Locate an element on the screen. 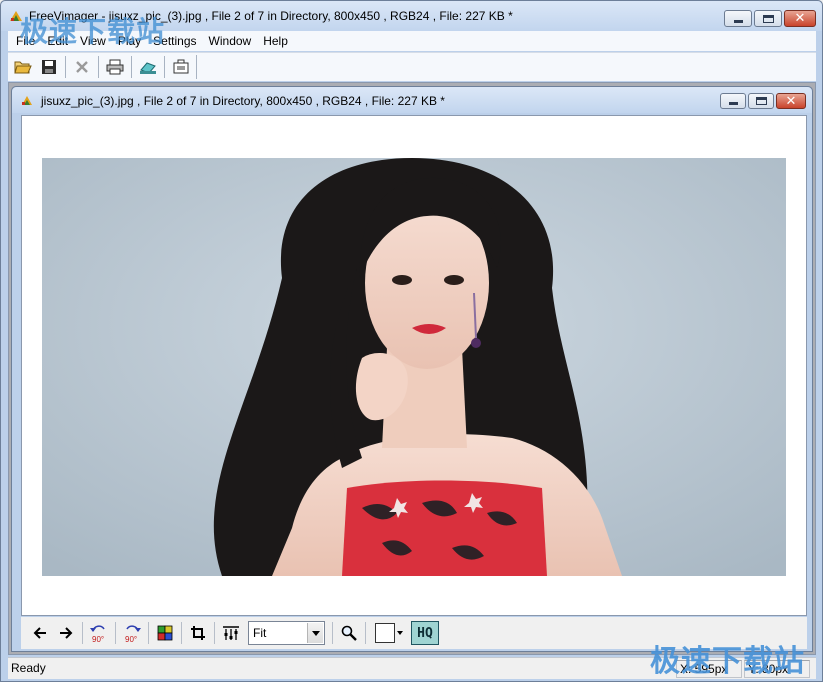 Image resolution: width=823 pixels, height=682 pixels. next-image-button is located at coordinates (66, 633).